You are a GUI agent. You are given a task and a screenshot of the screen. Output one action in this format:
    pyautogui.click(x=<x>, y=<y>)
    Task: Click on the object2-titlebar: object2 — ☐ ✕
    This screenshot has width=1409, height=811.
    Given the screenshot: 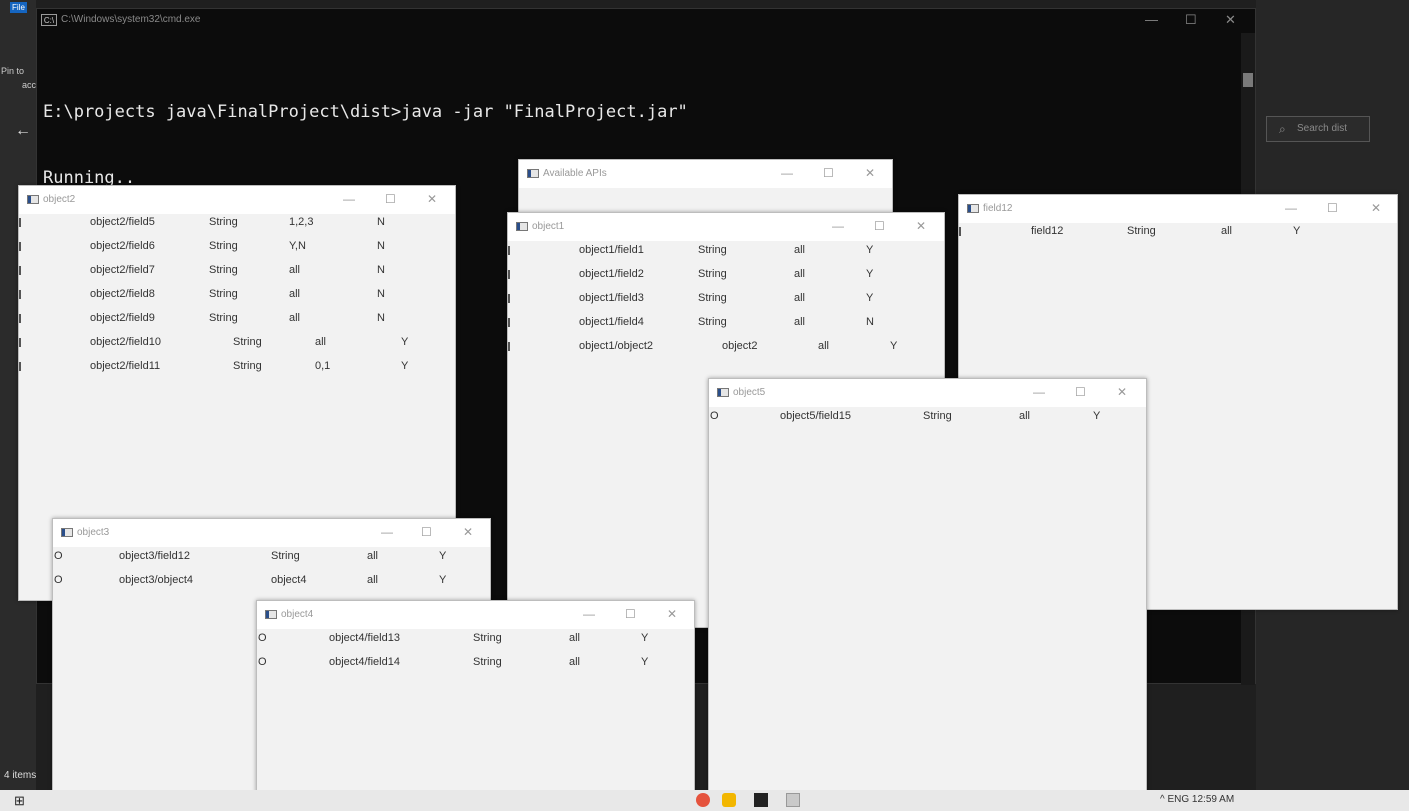 What is the action you would take?
    pyautogui.click(x=237, y=200)
    